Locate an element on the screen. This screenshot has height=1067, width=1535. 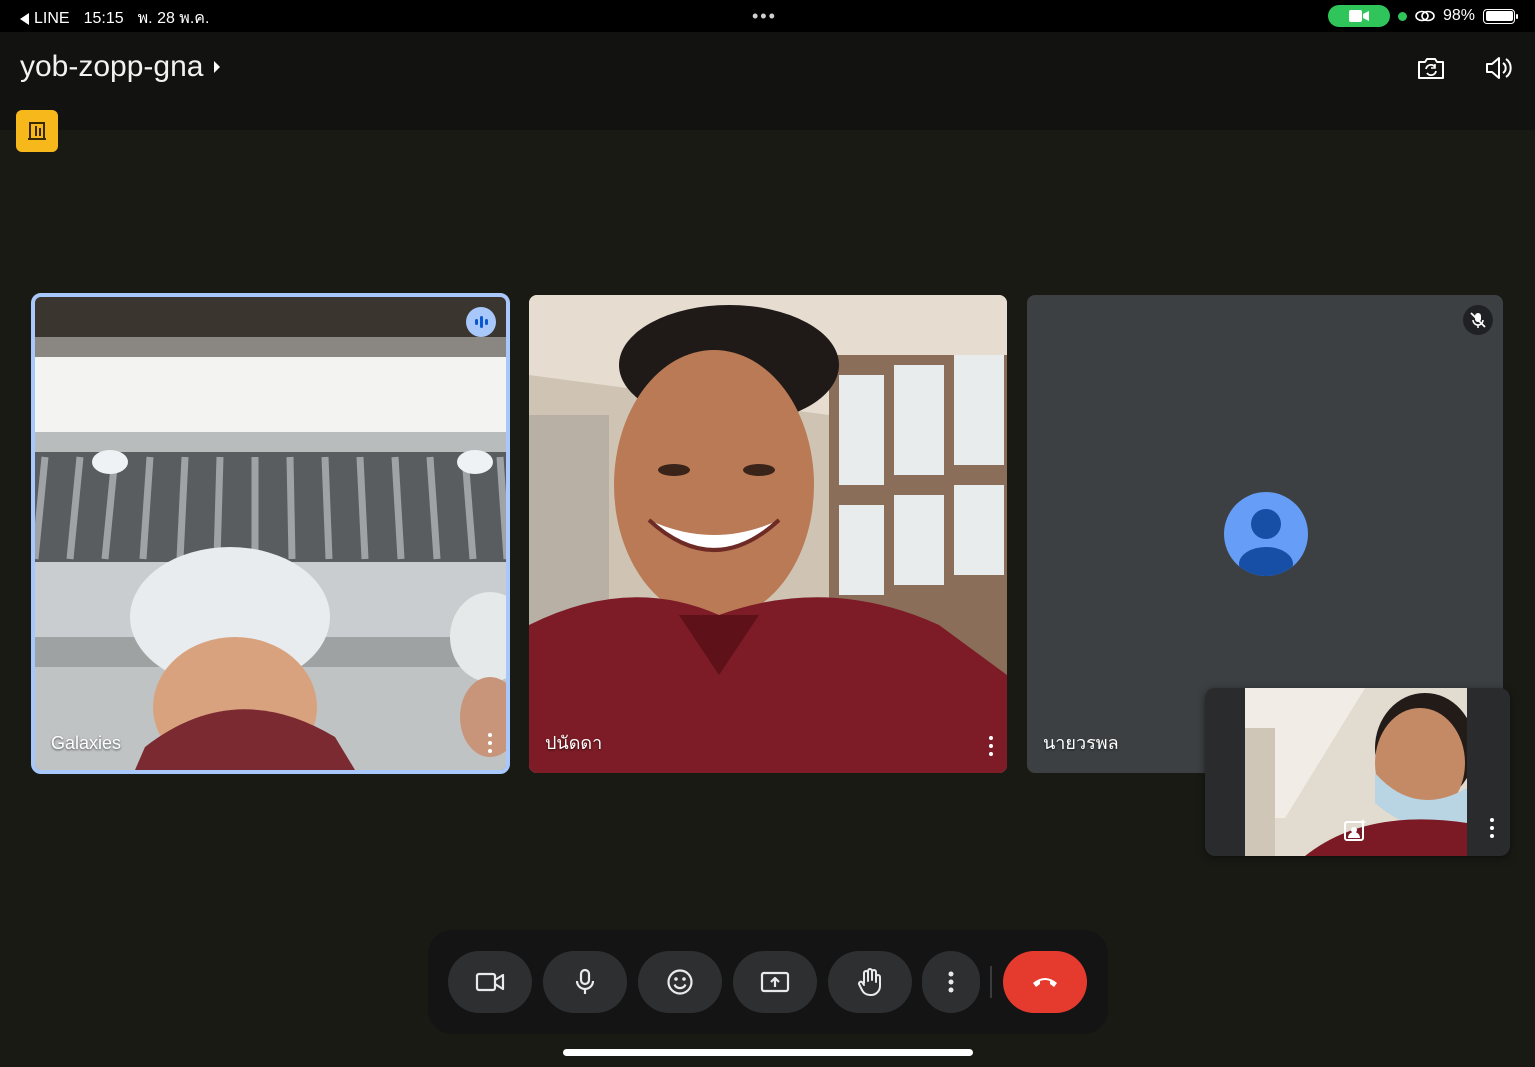
status-time: 15:15 is located at coordinates (103, 18).